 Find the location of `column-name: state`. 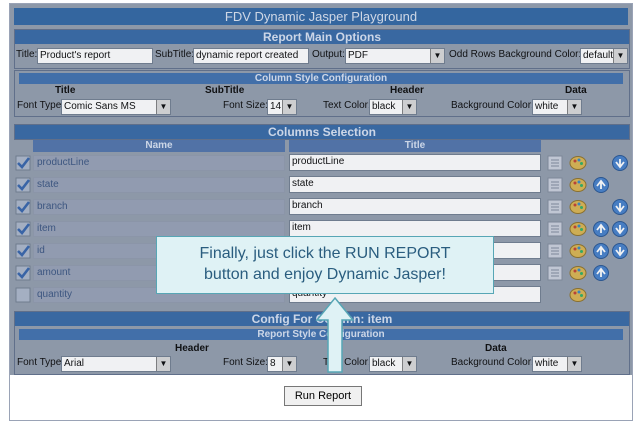

column-name: state is located at coordinates (159, 185).